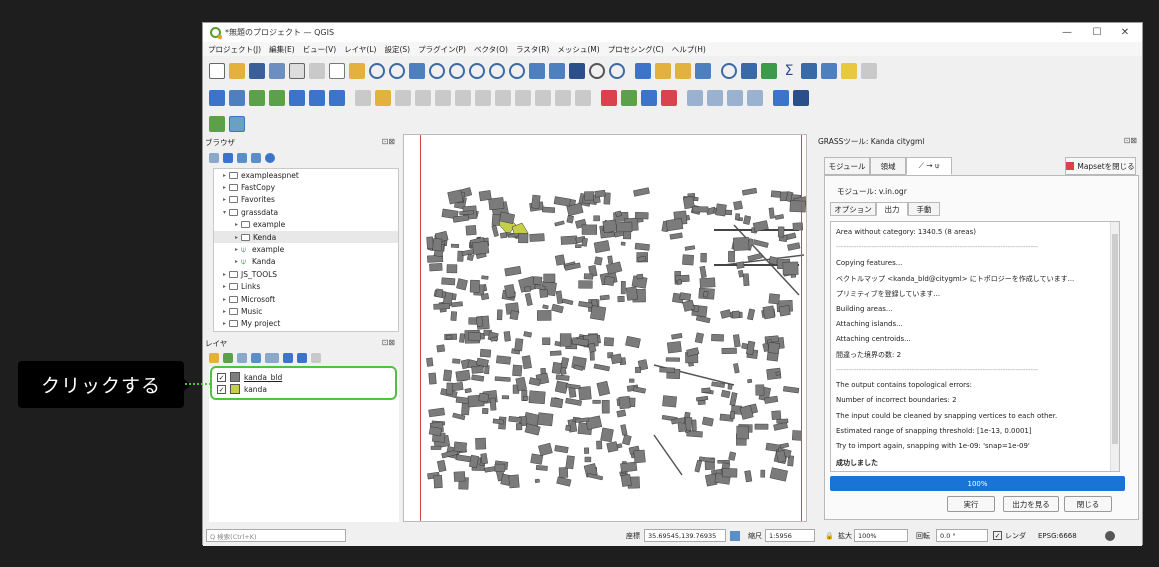 This screenshot has width=1159, height=567. I want to click on collapse-all-layers-icon, so click(302, 358).